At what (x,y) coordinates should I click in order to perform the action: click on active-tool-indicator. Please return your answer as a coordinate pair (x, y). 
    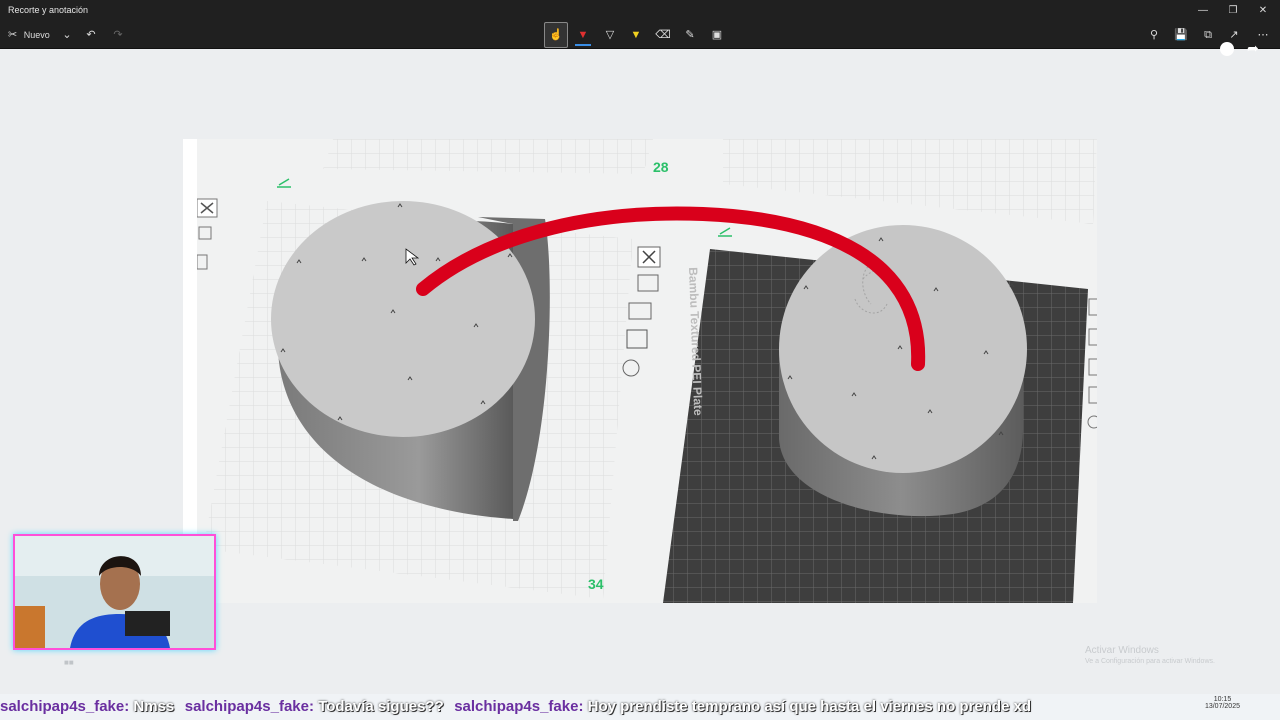
    Looking at the image, I should click on (583, 45).